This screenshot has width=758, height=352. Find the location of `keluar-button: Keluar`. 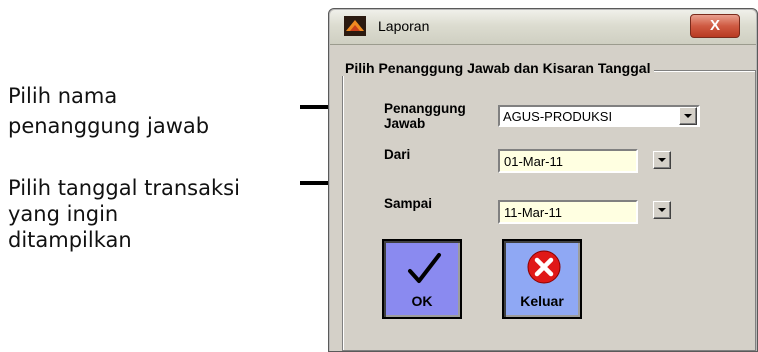

keluar-button: Keluar is located at coordinates (542, 279).